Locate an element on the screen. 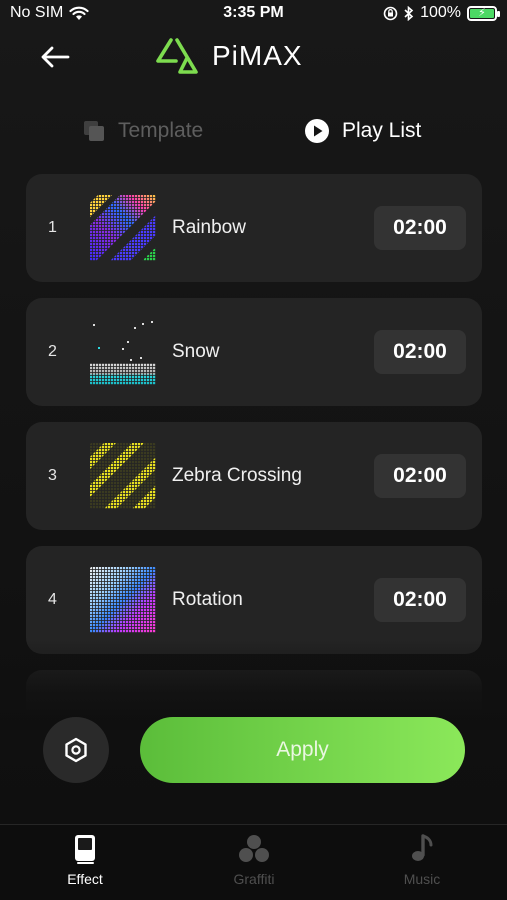 The image size is (507, 900). tab-play-list: Play List is located at coordinates (362, 131).